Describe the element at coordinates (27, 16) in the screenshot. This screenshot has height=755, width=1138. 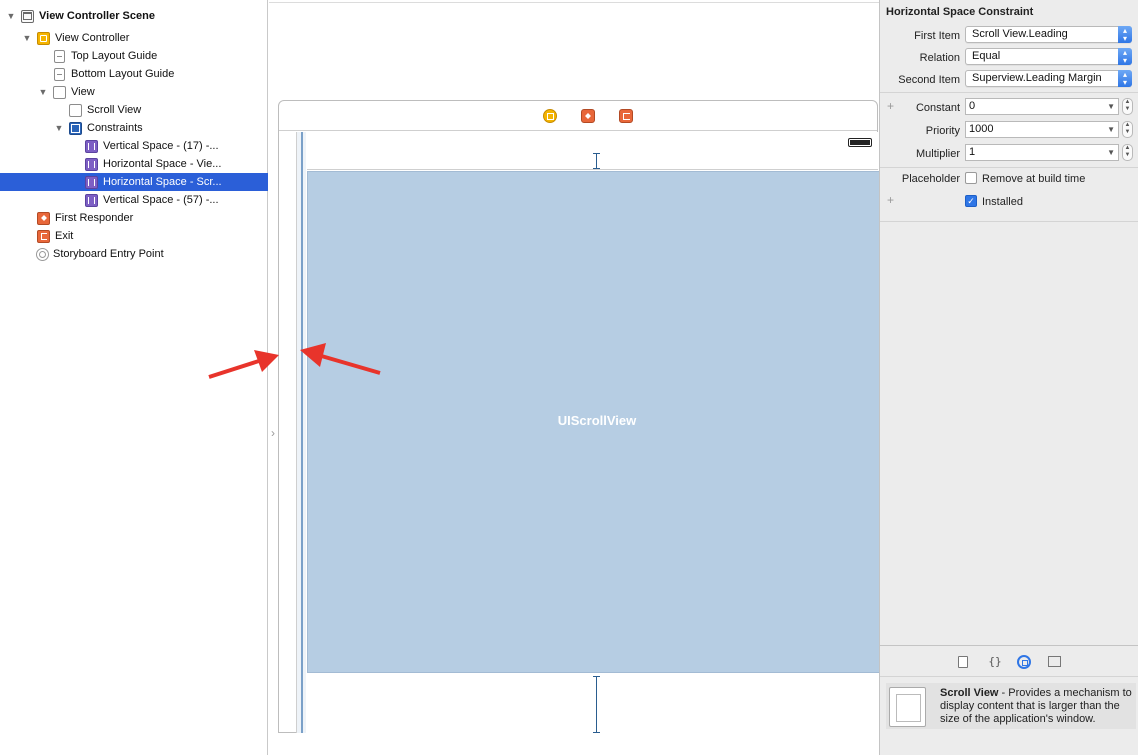
I see `scene-icon` at that location.